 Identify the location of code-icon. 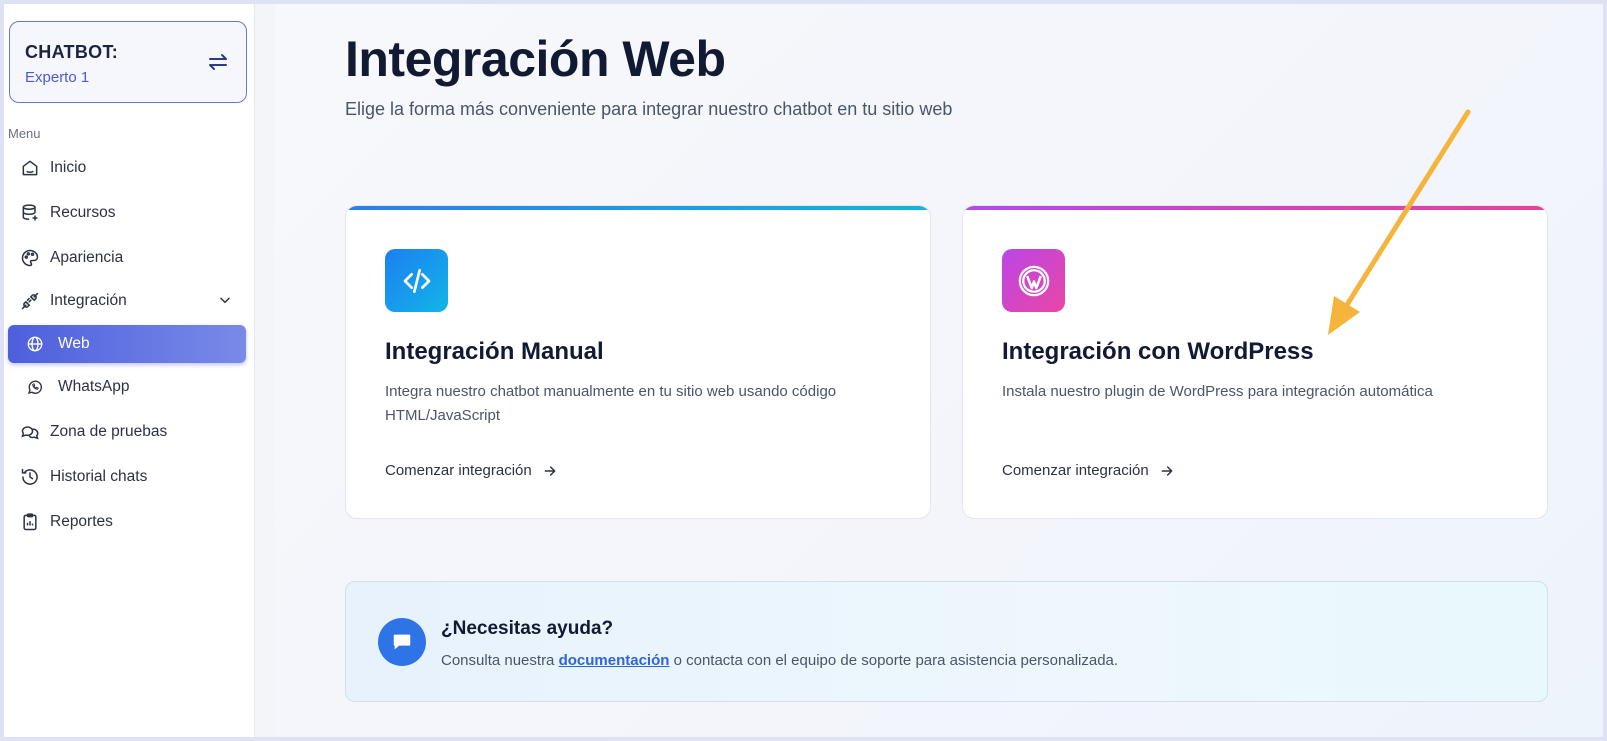
(416, 280).